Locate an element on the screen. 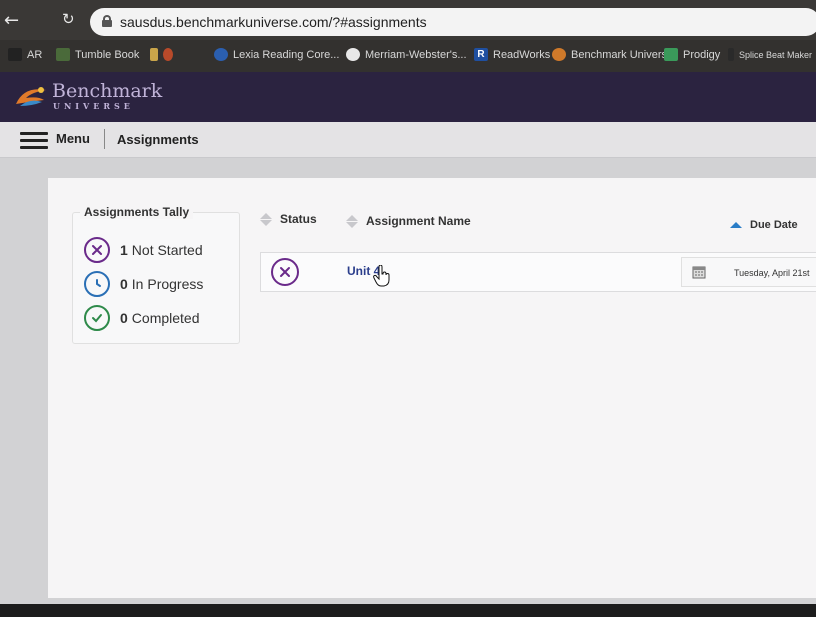 The width and height of the screenshot is (816, 617). ar-icon is located at coordinates (15, 54).